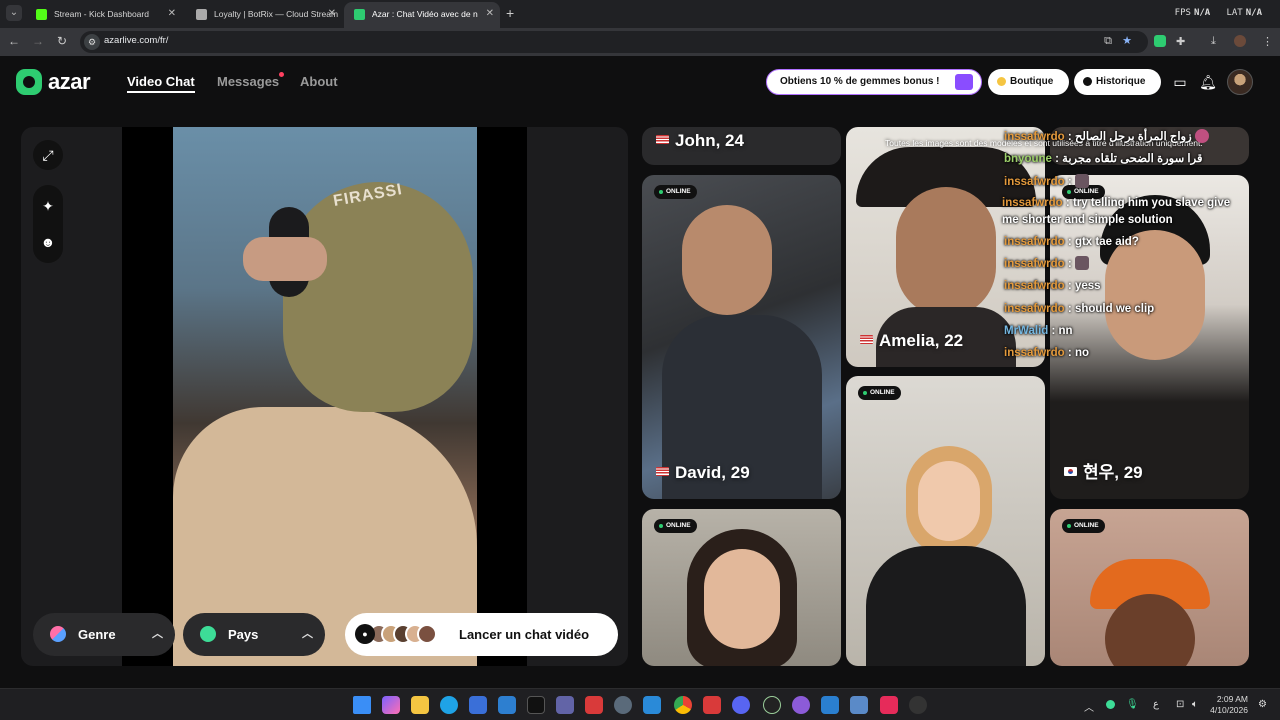 The image size is (1280, 720). Describe the element at coordinates (14, 13) in the screenshot. I see `tab-search-icon: ⌄` at that location.